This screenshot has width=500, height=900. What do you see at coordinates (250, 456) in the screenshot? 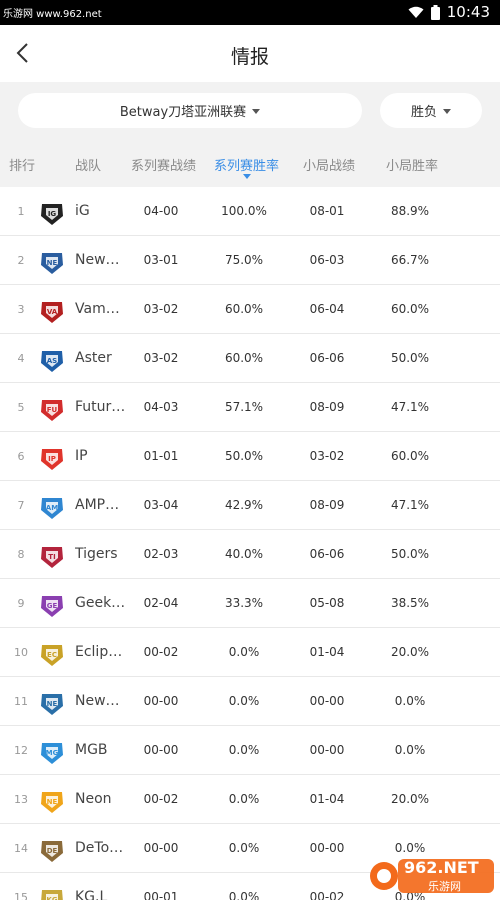
I see `table-row: 6 IP IP 01-01 50.0% 03-02 60.0%` at bounding box center [250, 456].